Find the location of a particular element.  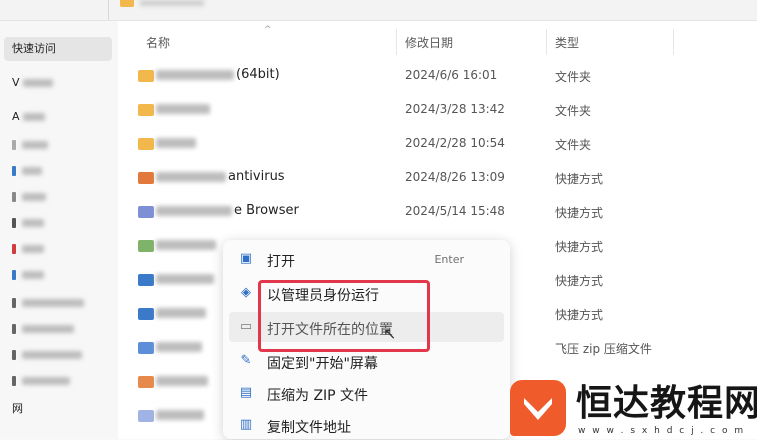

file-row: antivirus 2024/8/26 13:09 快捷方式 is located at coordinates (437, 178).